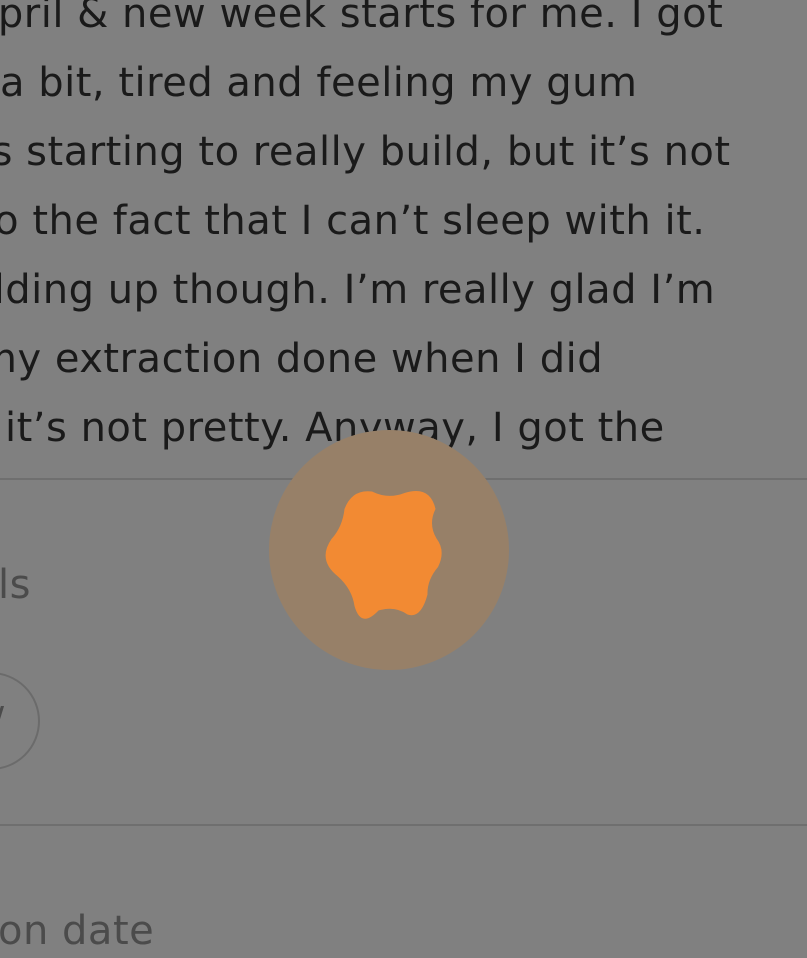 This screenshot has height=958, width=807. I want to click on date-section-label: on date, so click(77, 931).